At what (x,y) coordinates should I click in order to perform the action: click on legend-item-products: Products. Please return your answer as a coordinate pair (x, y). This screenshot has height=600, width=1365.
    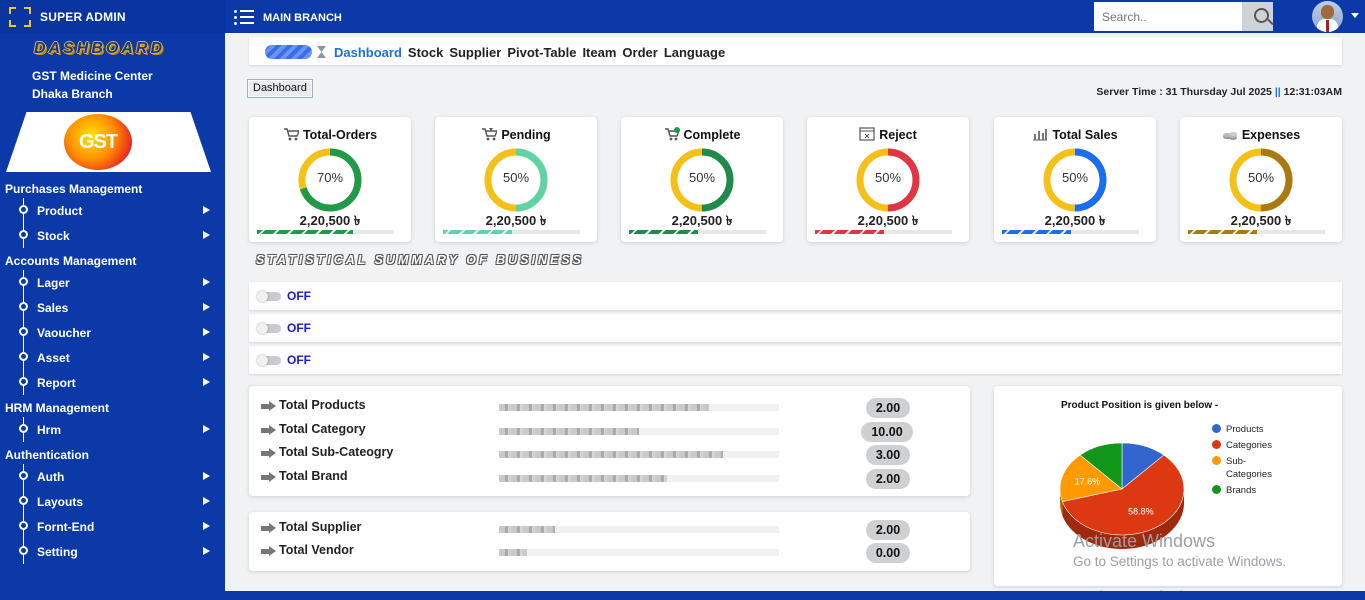
    Looking at the image, I should click on (1247, 429).